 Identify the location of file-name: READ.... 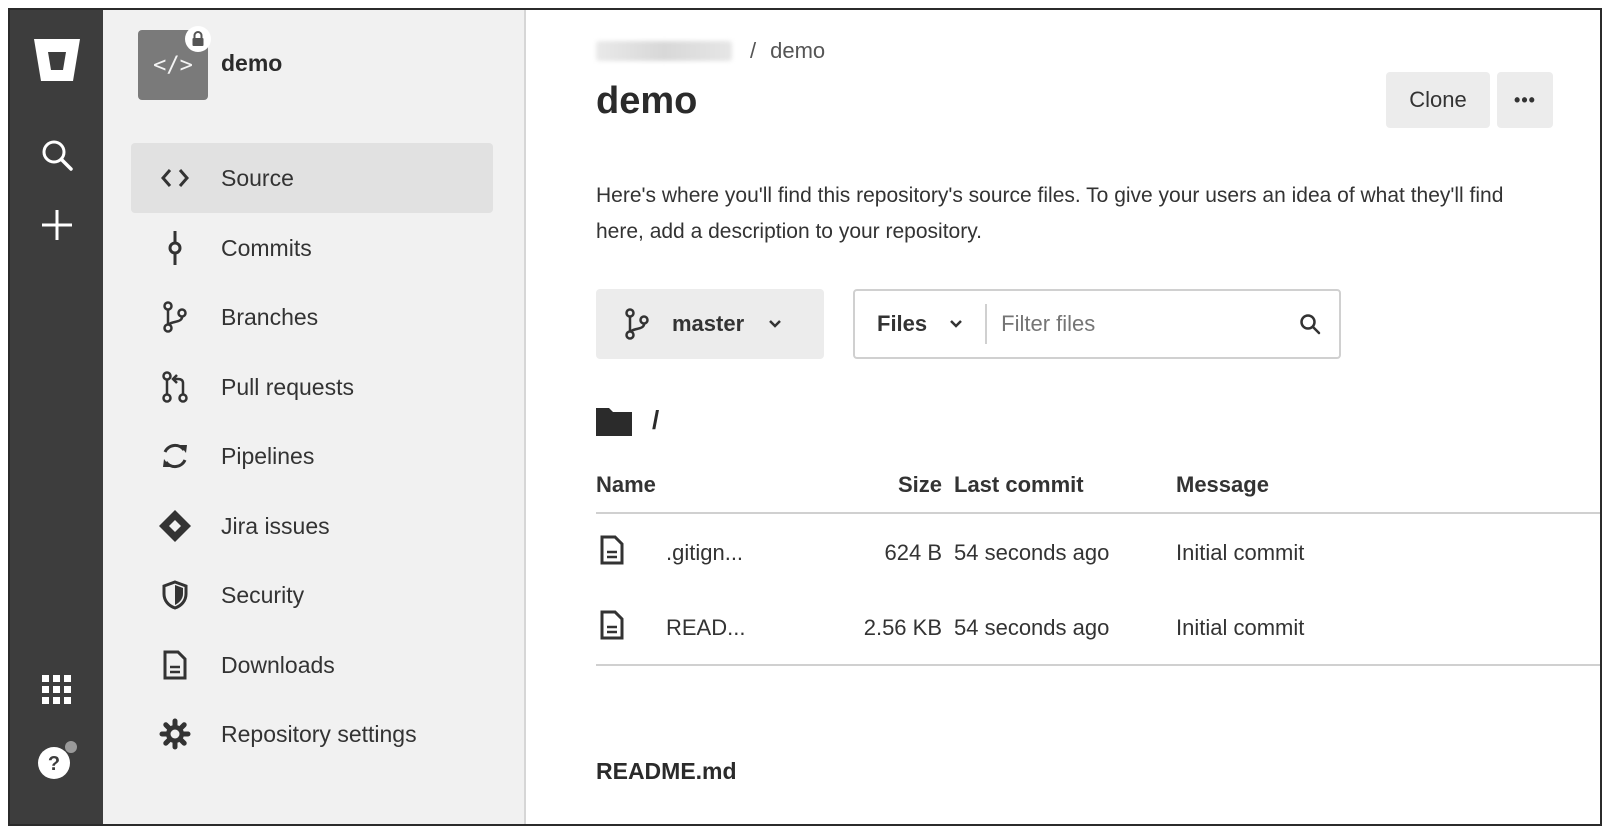
(705, 628).